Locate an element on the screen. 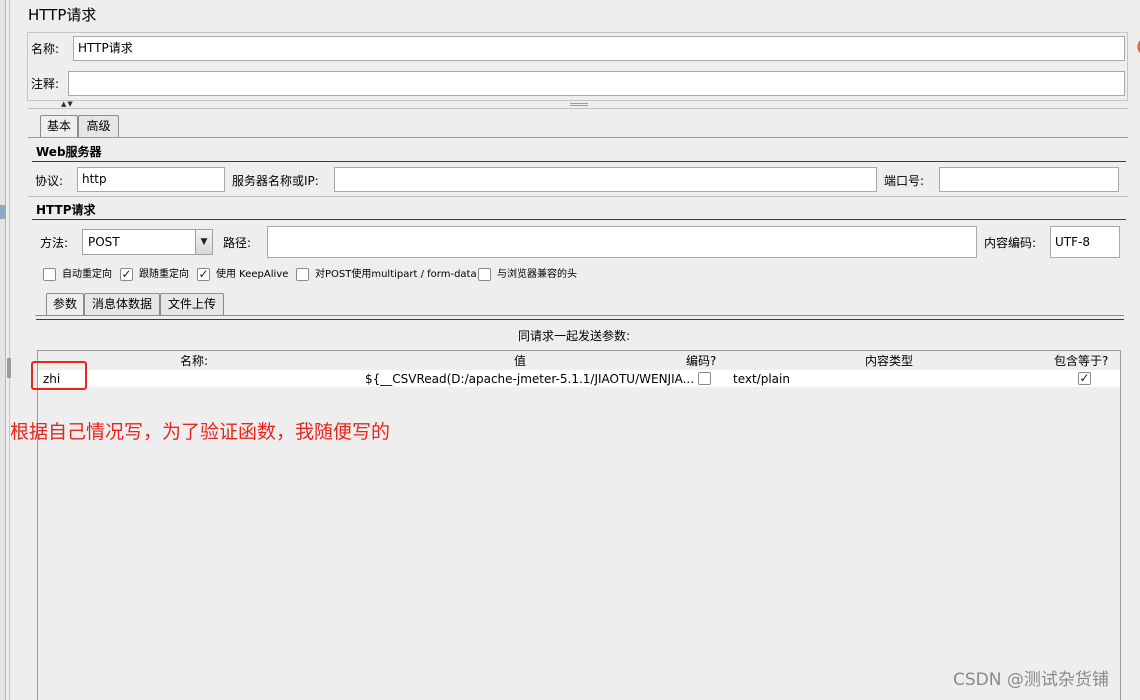 The image size is (1140, 700). page-title: HTTP请求 is located at coordinates (62, 15).